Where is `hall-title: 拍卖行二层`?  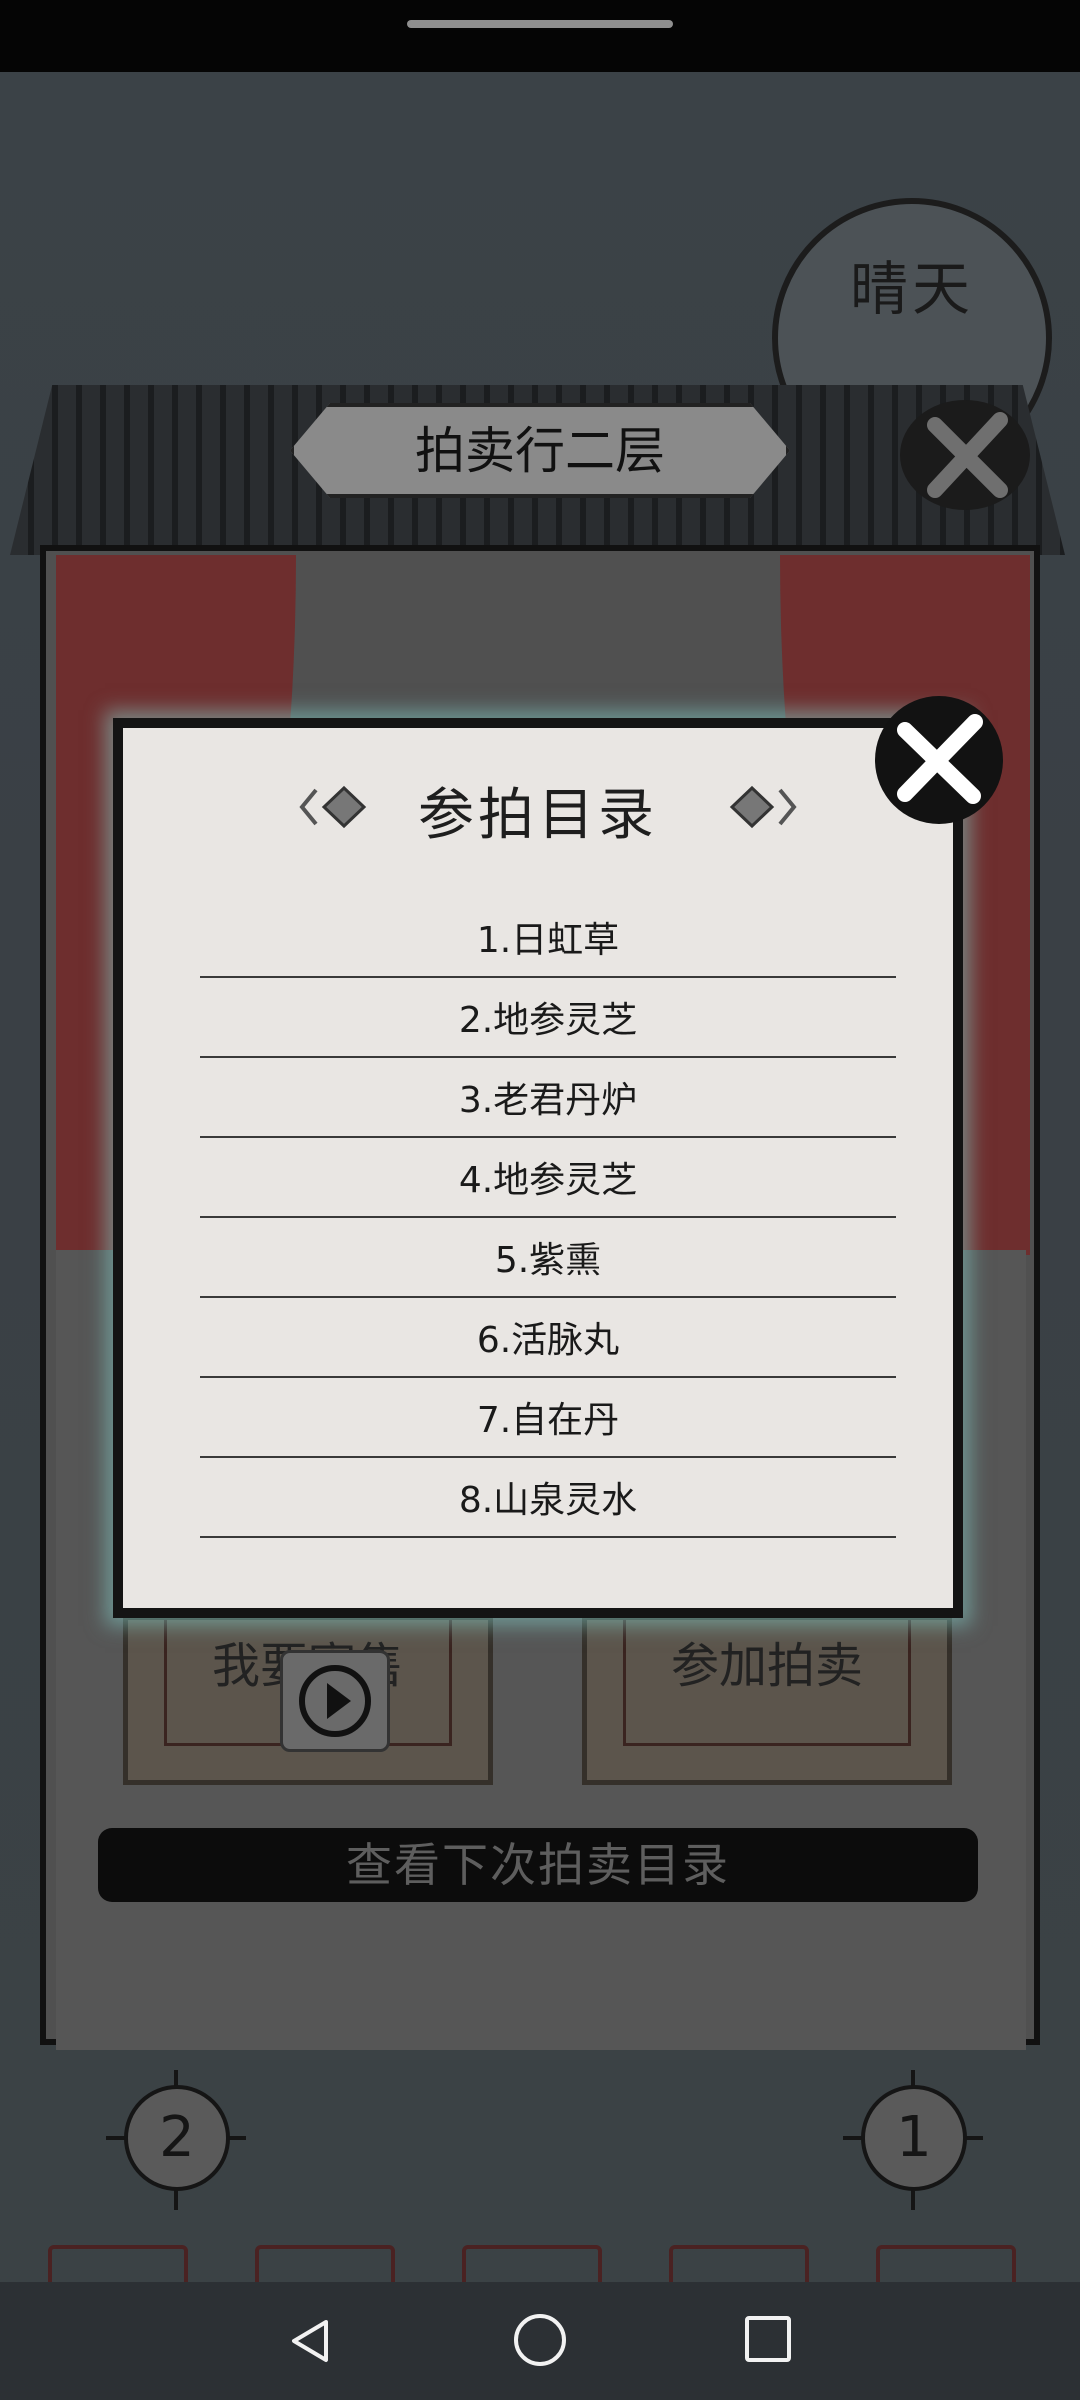 hall-title: 拍卖行二层 is located at coordinates (540, 451).